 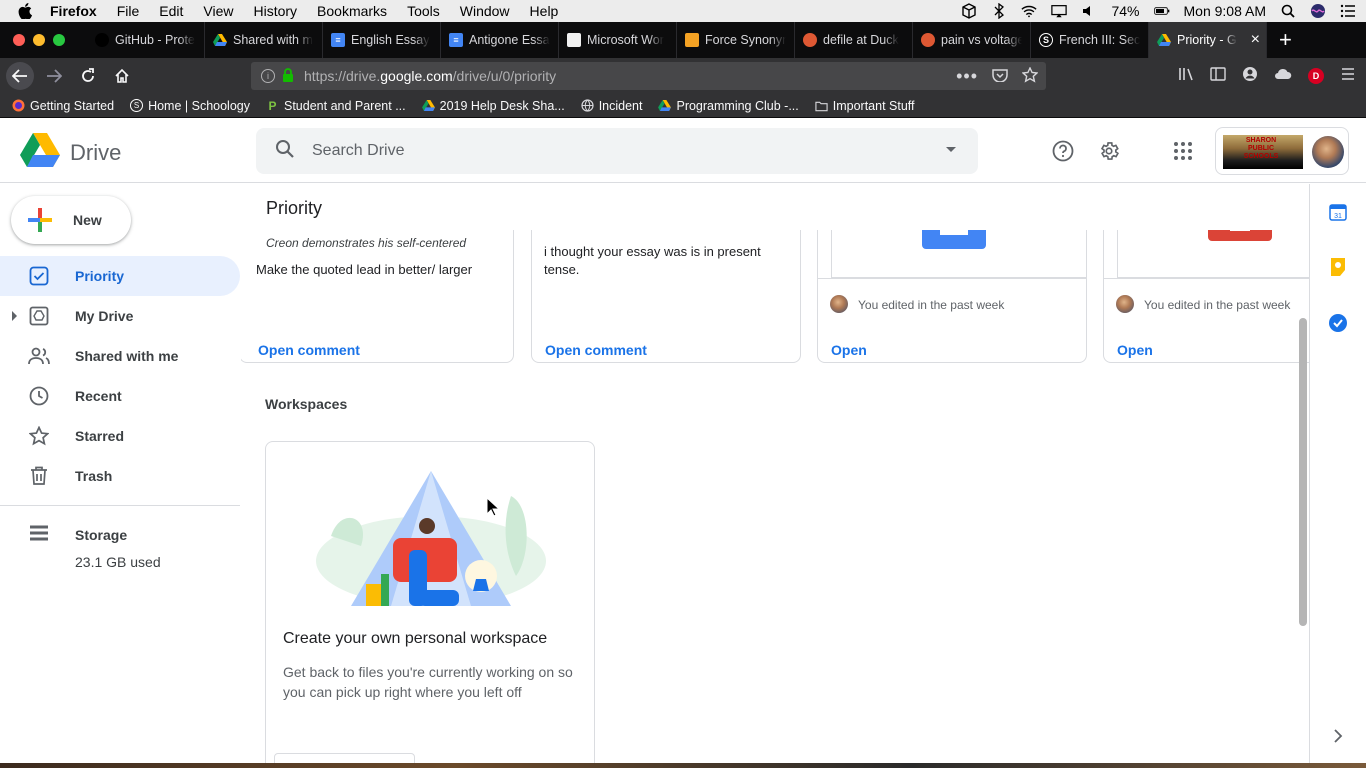 What do you see at coordinates (972, 40) in the screenshot?
I see `browser-tab: pain vs voltage` at bounding box center [972, 40].